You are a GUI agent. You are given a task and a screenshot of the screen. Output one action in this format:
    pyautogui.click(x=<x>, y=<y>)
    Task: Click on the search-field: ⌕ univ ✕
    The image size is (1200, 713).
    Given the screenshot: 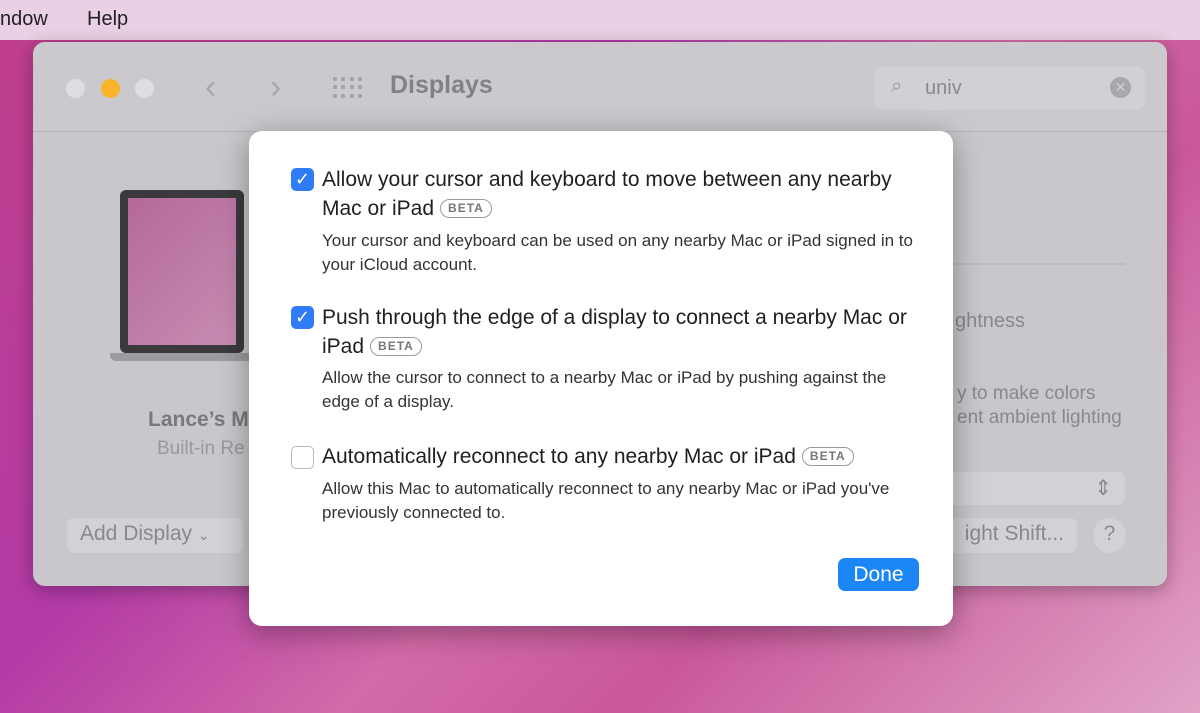 What is the action you would take?
    pyautogui.click(x=1010, y=88)
    